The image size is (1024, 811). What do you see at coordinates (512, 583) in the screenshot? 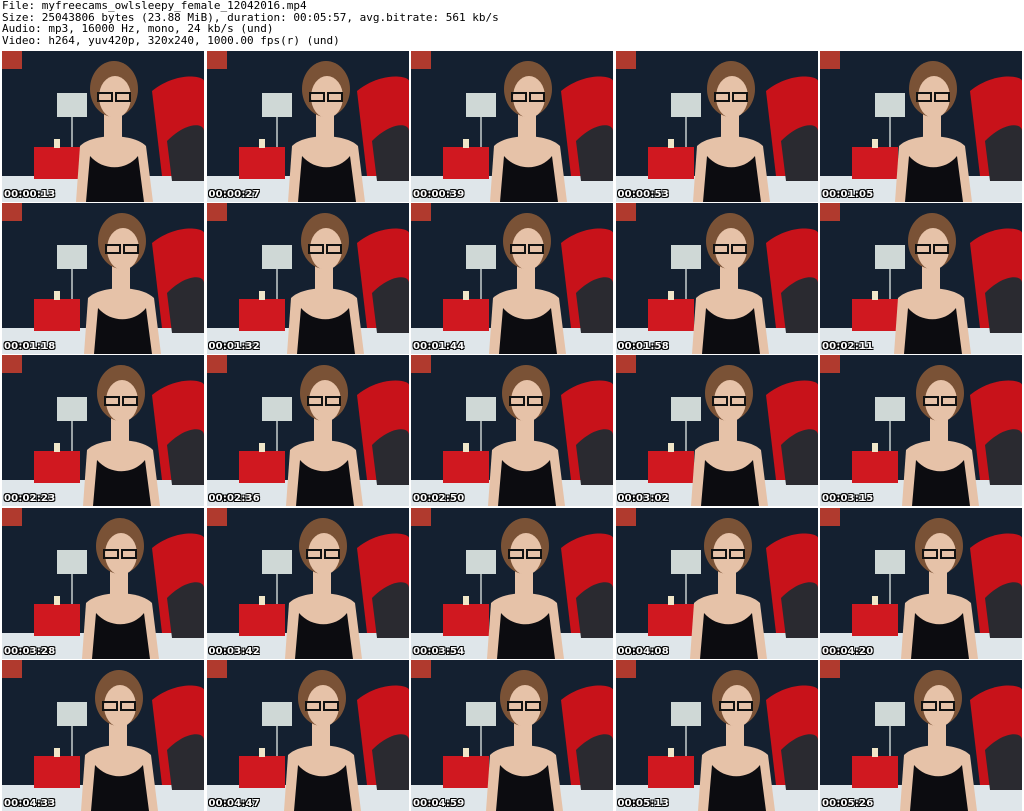
I see `video-frame-thumbnail: 00:03:54` at bounding box center [512, 583].